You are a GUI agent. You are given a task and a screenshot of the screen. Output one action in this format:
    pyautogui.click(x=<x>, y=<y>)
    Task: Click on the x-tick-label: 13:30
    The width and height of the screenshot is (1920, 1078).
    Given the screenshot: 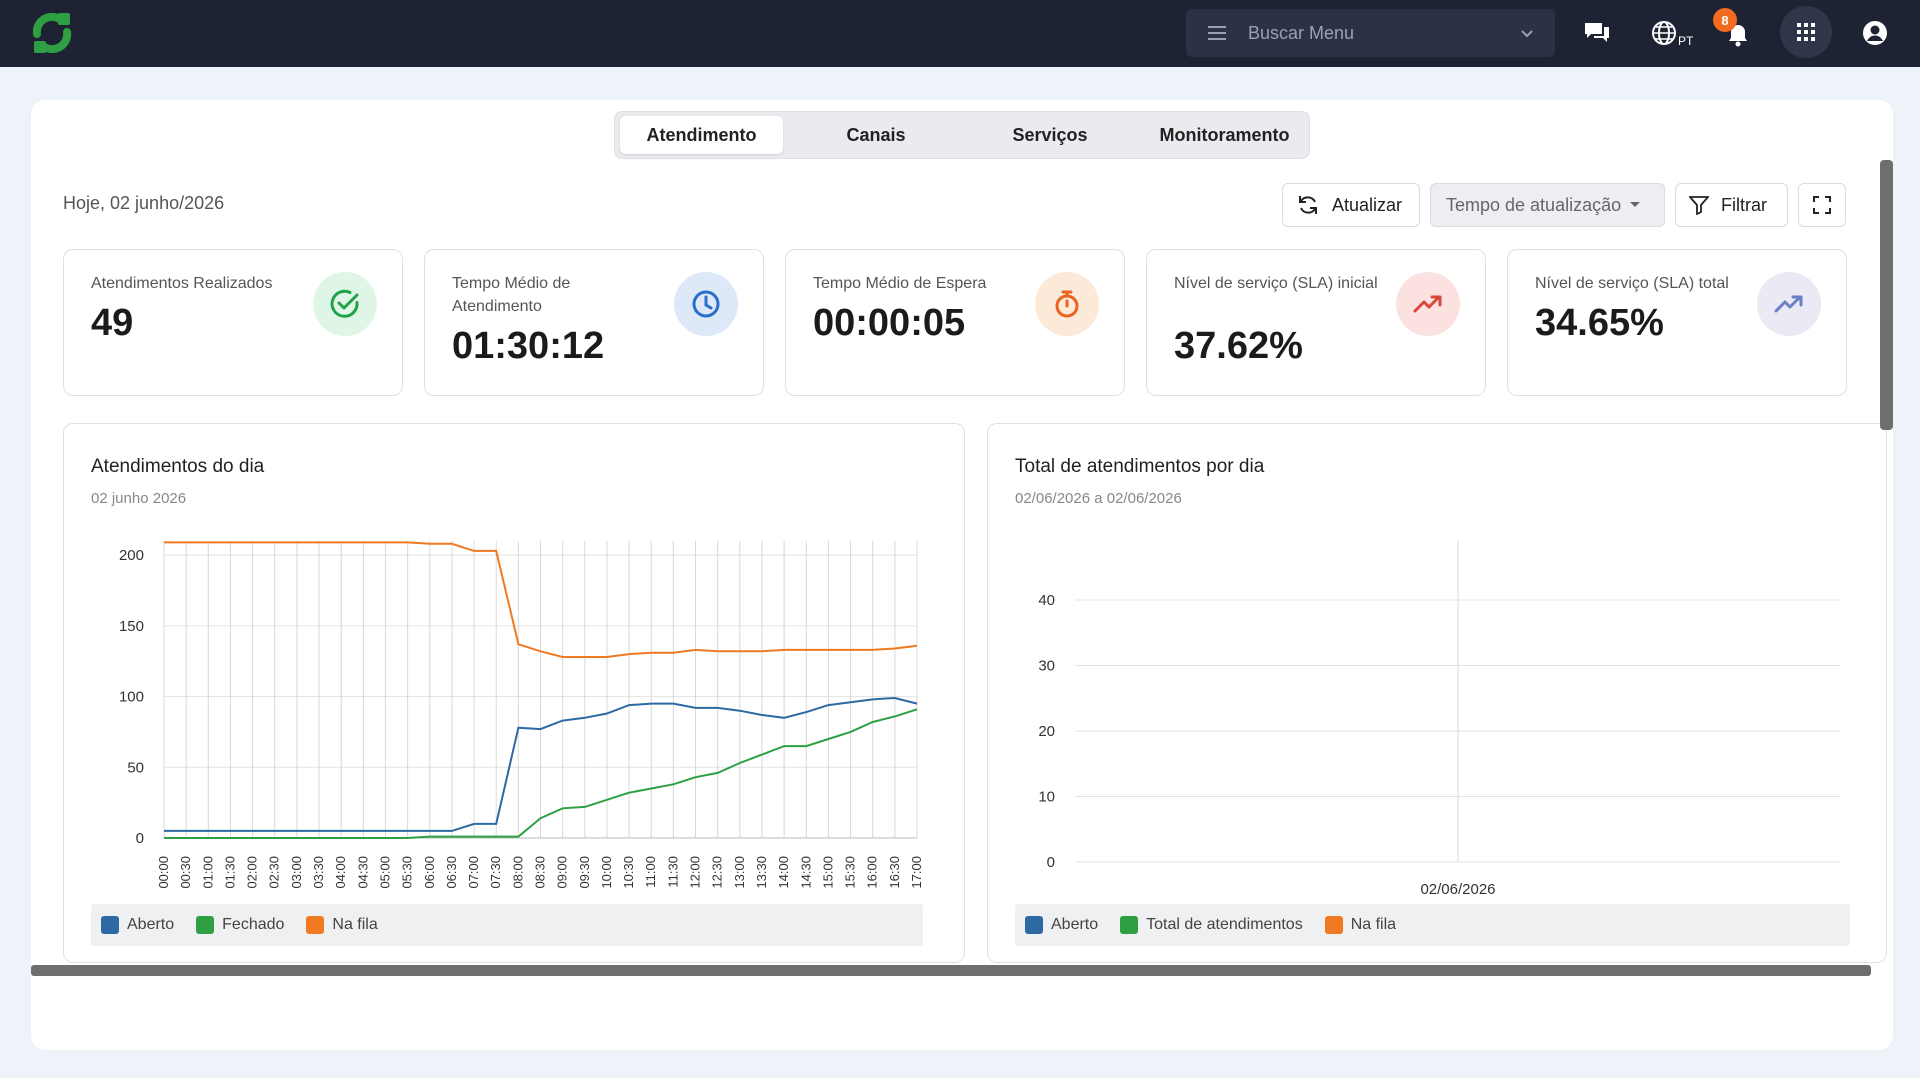 What is the action you would take?
    pyautogui.click(x=761, y=872)
    